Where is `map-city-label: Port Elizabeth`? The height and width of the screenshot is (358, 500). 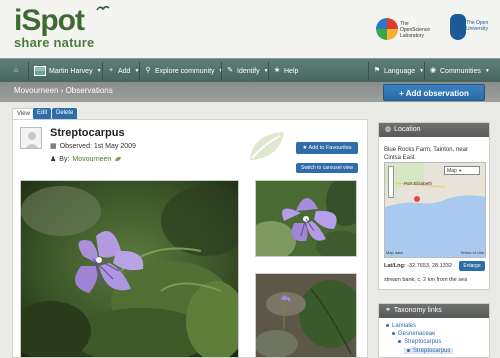 map-city-label: Port Elizabeth is located at coordinates (418, 183).